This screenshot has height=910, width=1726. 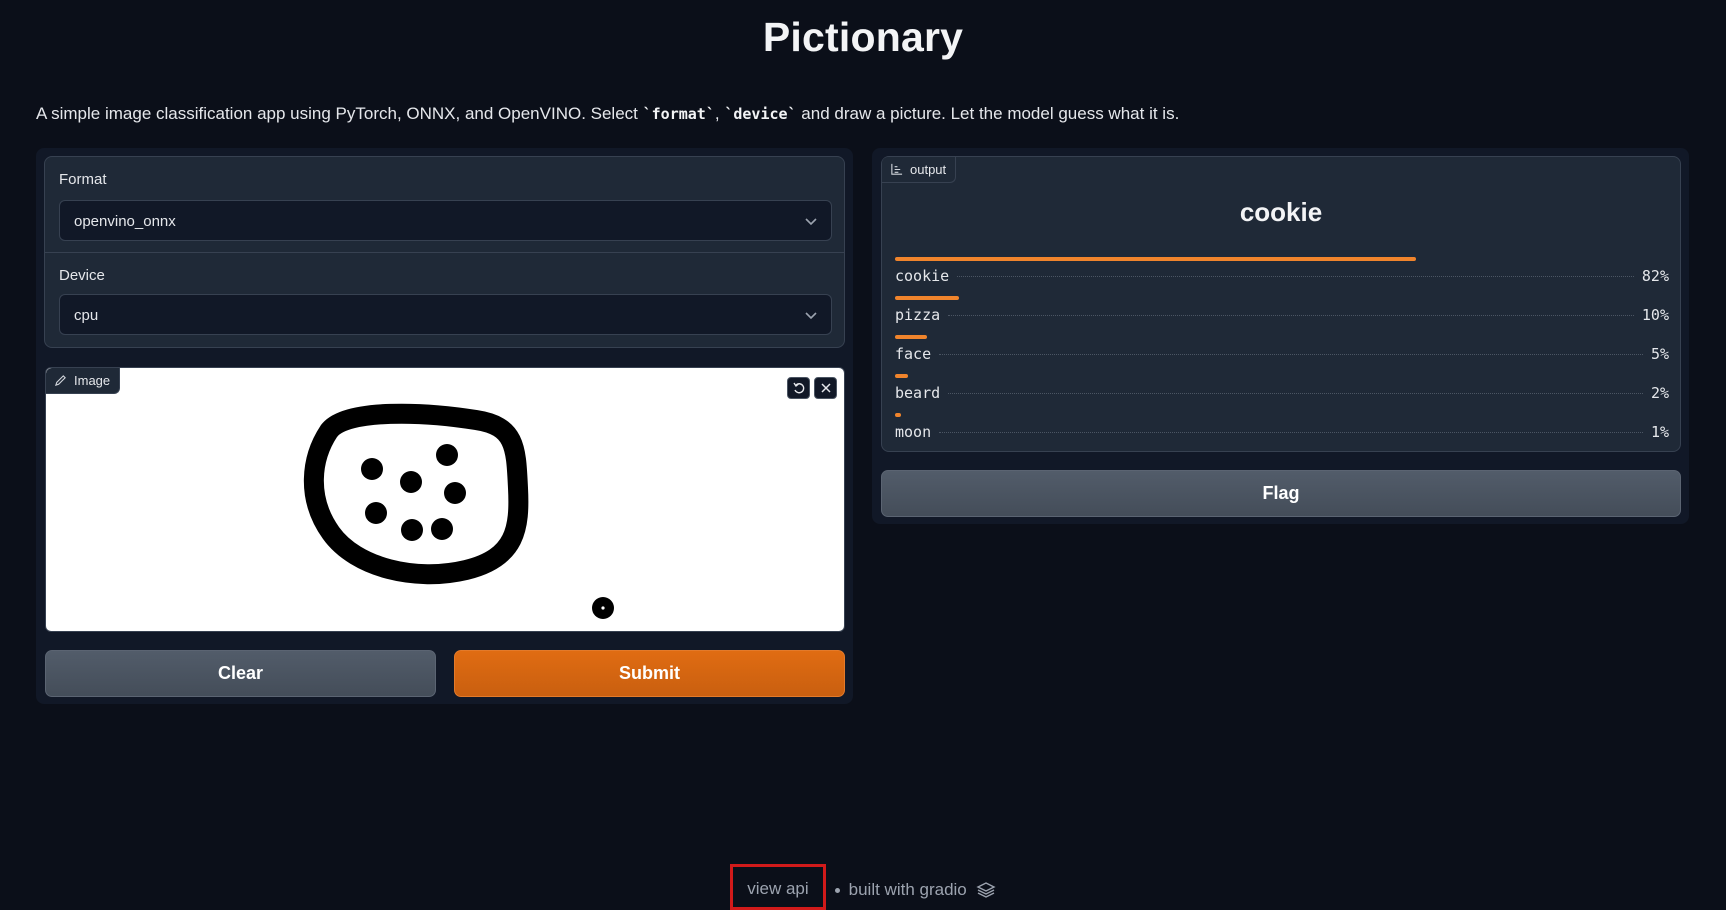 What do you see at coordinates (1659, 354) in the screenshot?
I see `confidence-percent: 5%` at bounding box center [1659, 354].